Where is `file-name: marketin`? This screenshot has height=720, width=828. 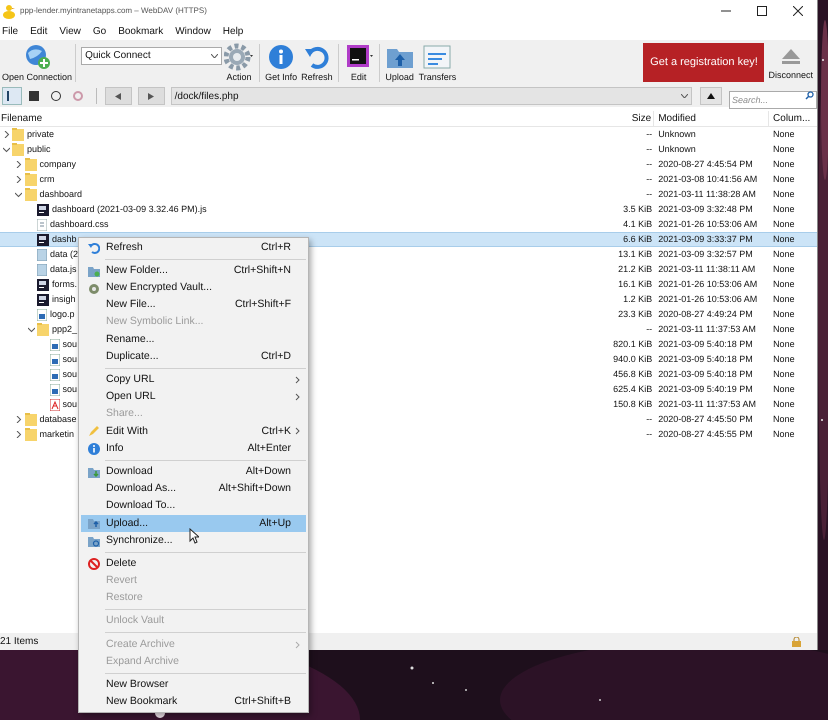
file-name: marketin is located at coordinates (57, 435).